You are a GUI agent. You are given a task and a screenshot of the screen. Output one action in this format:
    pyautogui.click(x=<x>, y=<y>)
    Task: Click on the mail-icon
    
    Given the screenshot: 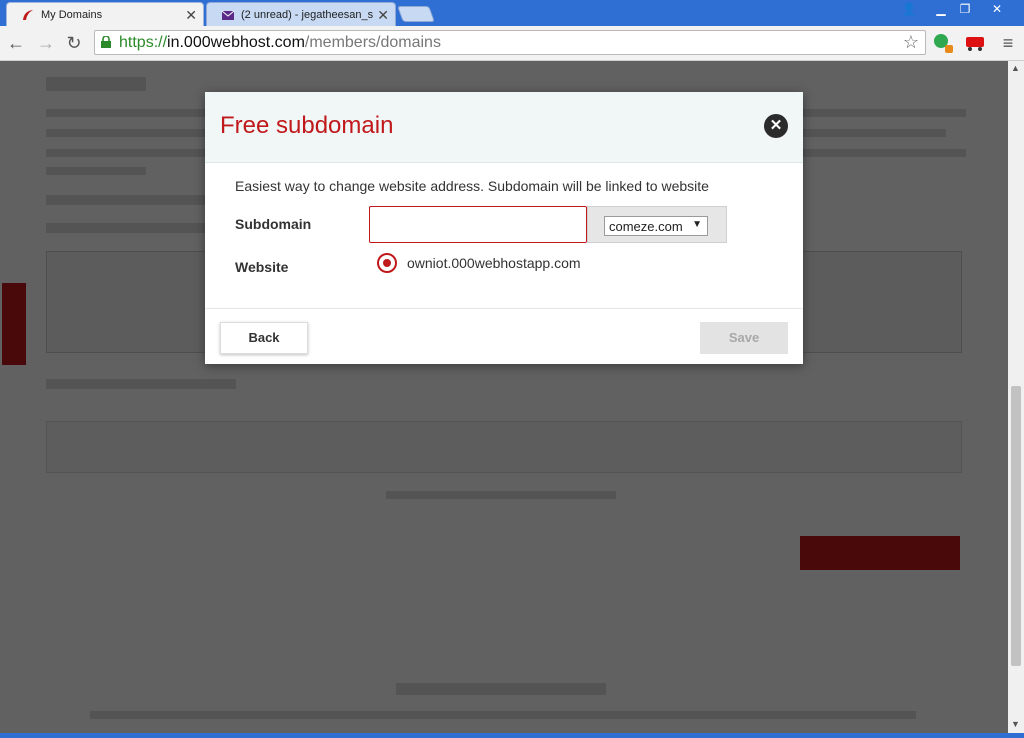 What is the action you would take?
    pyautogui.click(x=228, y=15)
    